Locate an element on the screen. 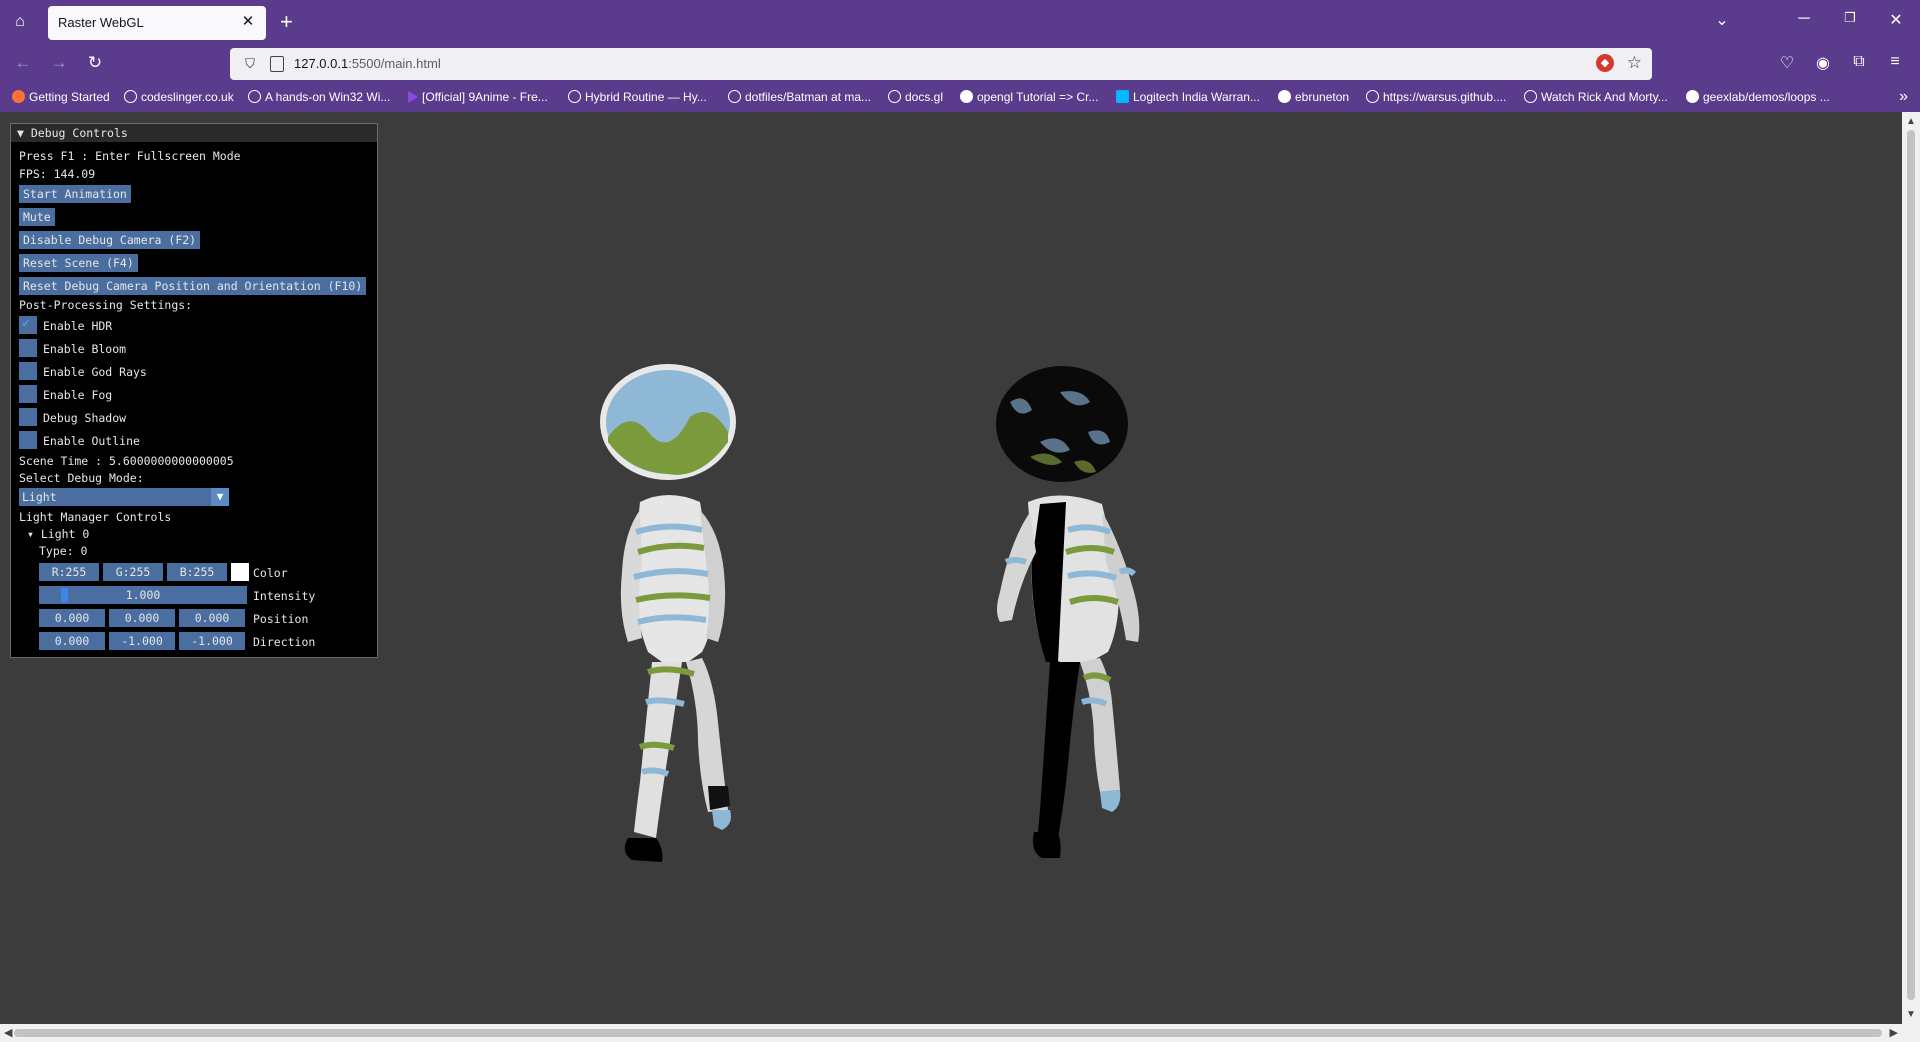 Image resolution: width=1920 pixels, height=1042 pixels. disable-debug-camera-button: Disable Debug Camera (F2) is located at coordinates (110, 240).